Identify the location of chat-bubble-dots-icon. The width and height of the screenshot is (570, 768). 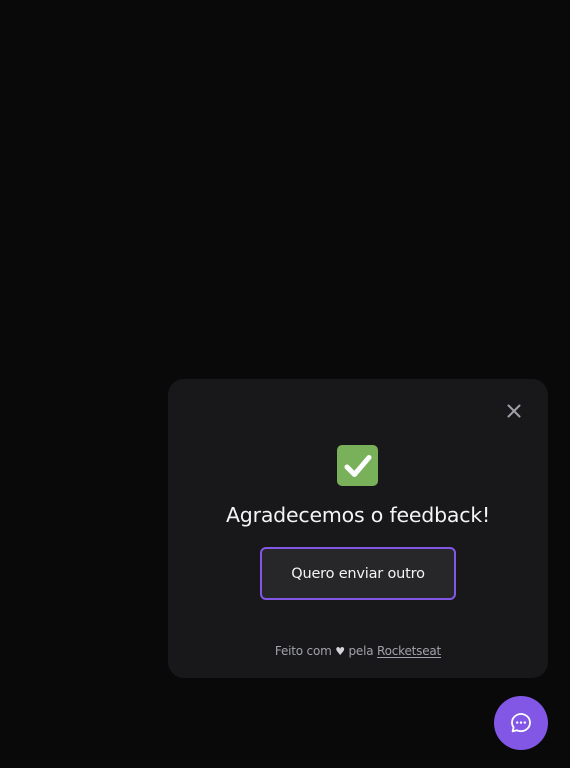
(521, 723).